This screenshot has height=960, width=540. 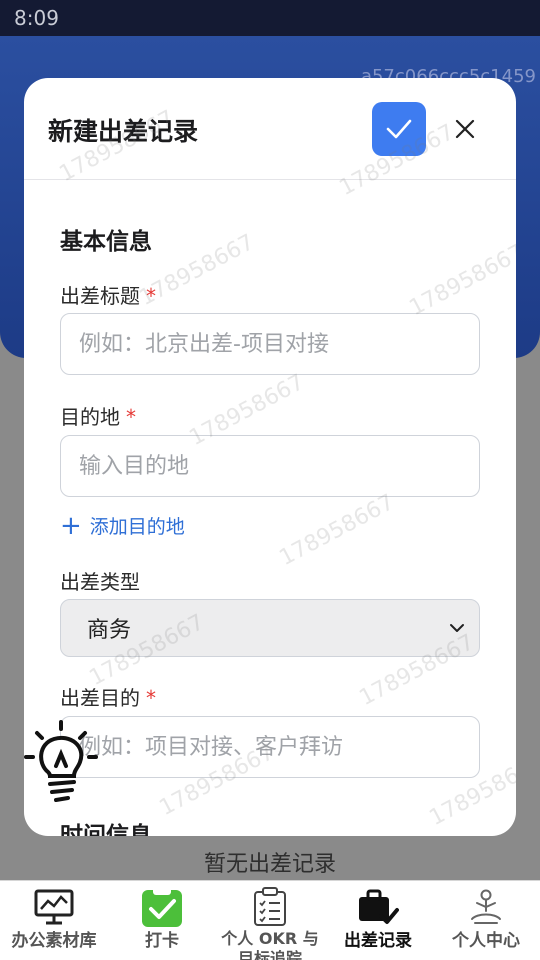 I want to click on trip-purpose-label: 出差目的 *, so click(x=108, y=696).